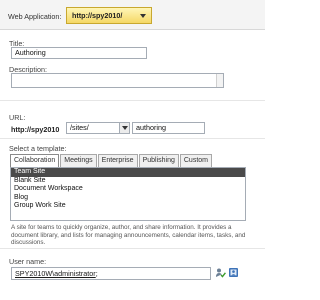 The height and width of the screenshot is (300, 320). What do you see at coordinates (79, 53) in the screenshot?
I see `title-input: Authoring` at bounding box center [79, 53].